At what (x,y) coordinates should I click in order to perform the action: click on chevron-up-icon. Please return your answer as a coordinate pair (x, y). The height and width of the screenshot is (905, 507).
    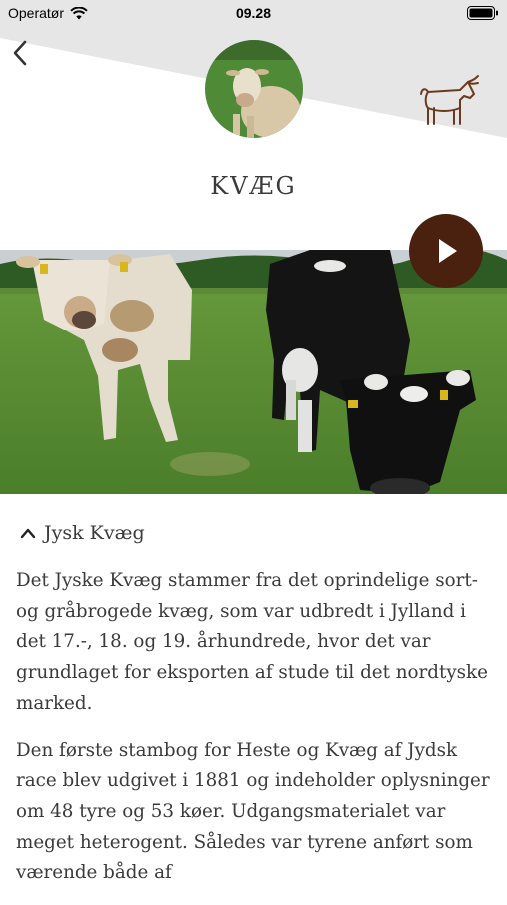
    Looking at the image, I should click on (28, 533).